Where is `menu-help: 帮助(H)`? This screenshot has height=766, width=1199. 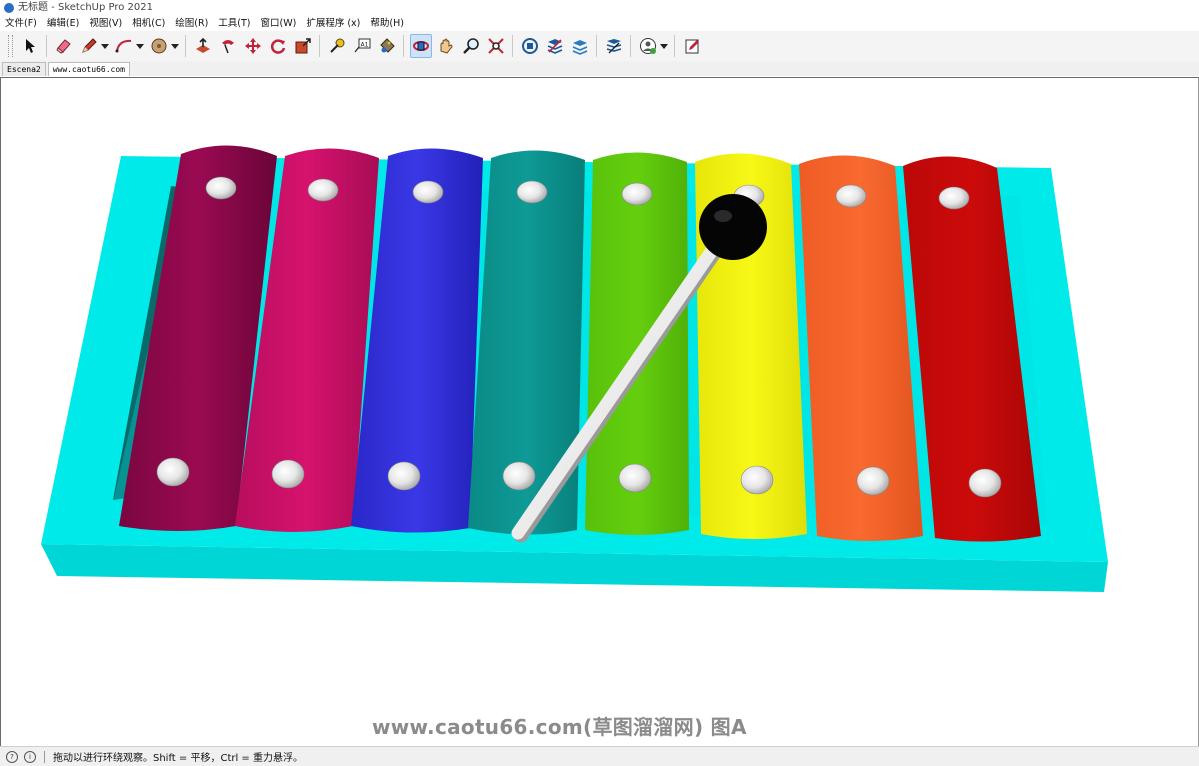 menu-help: 帮助(H) is located at coordinates (387, 23).